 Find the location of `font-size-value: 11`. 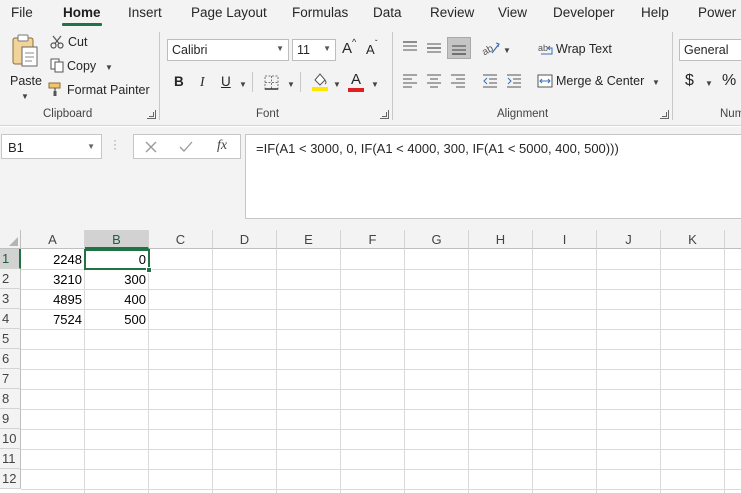

font-size-value: 11 is located at coordinates (303, 50).